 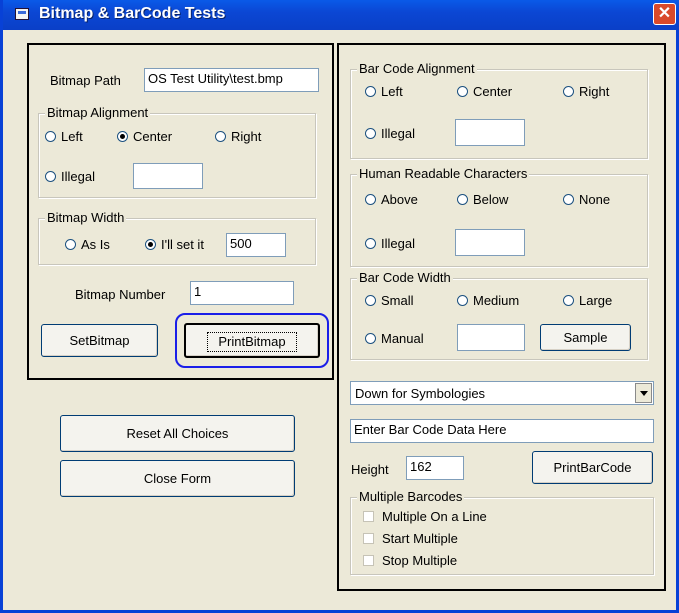 I want to click on title-bar: Bitmap & BarCode Tests ✕, so click(x=341, y=15).